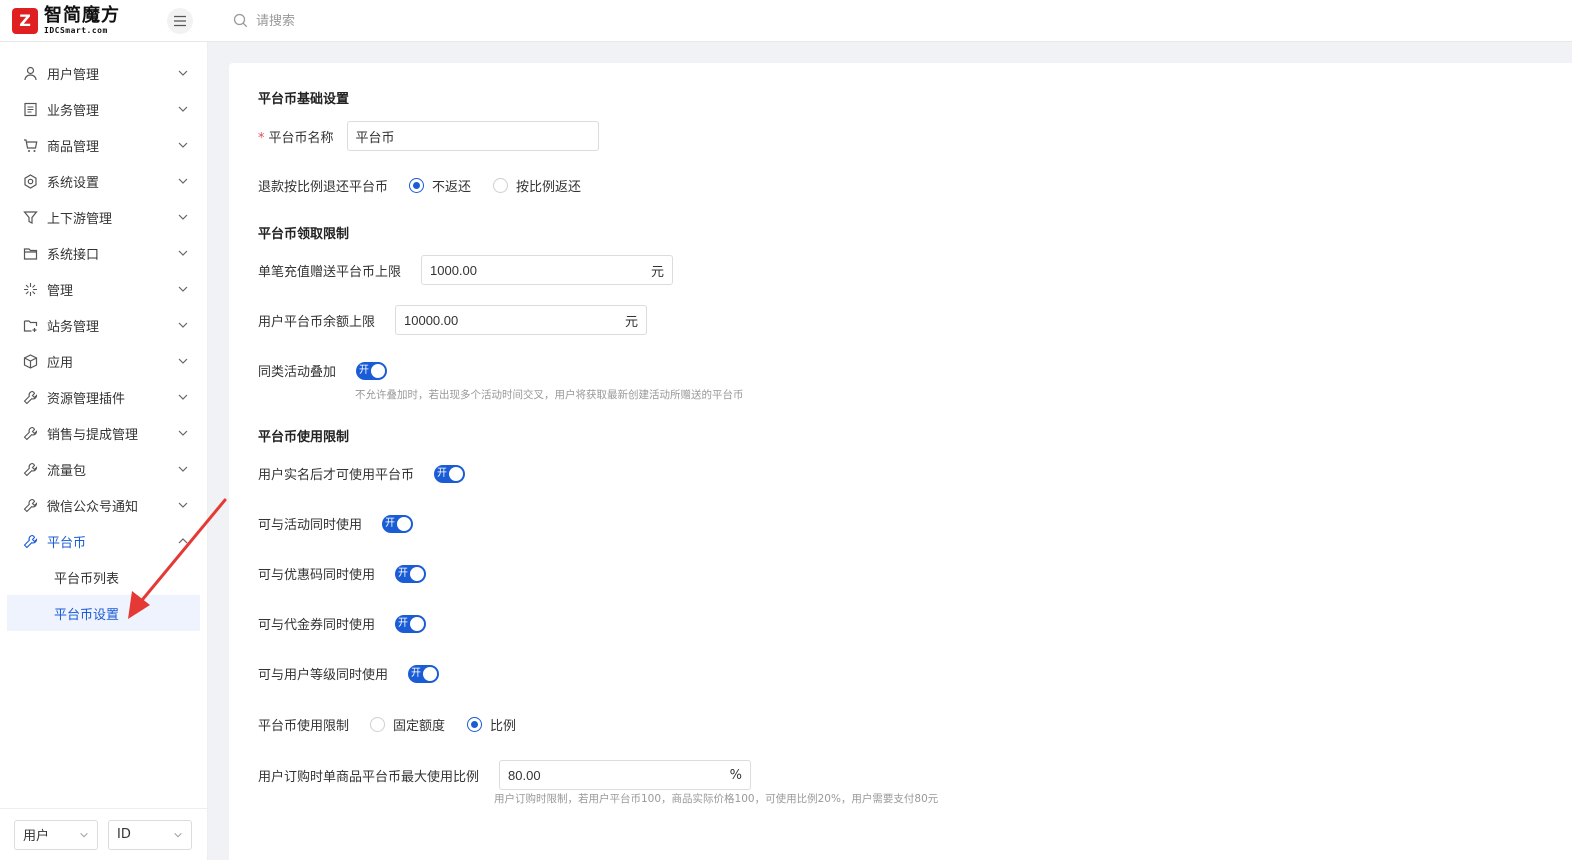 This screenshot has height=860, width=1572. I want to click on unit-suffix: 元, so click(658, 272).